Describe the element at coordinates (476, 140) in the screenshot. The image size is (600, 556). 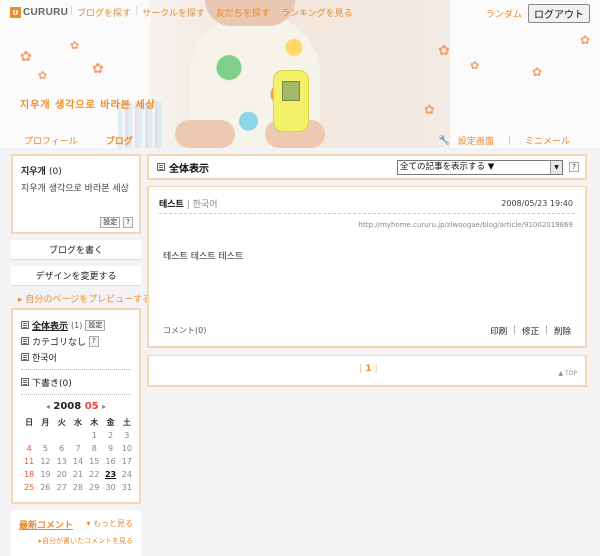
I see `settings-link: 設定画面` at that location.